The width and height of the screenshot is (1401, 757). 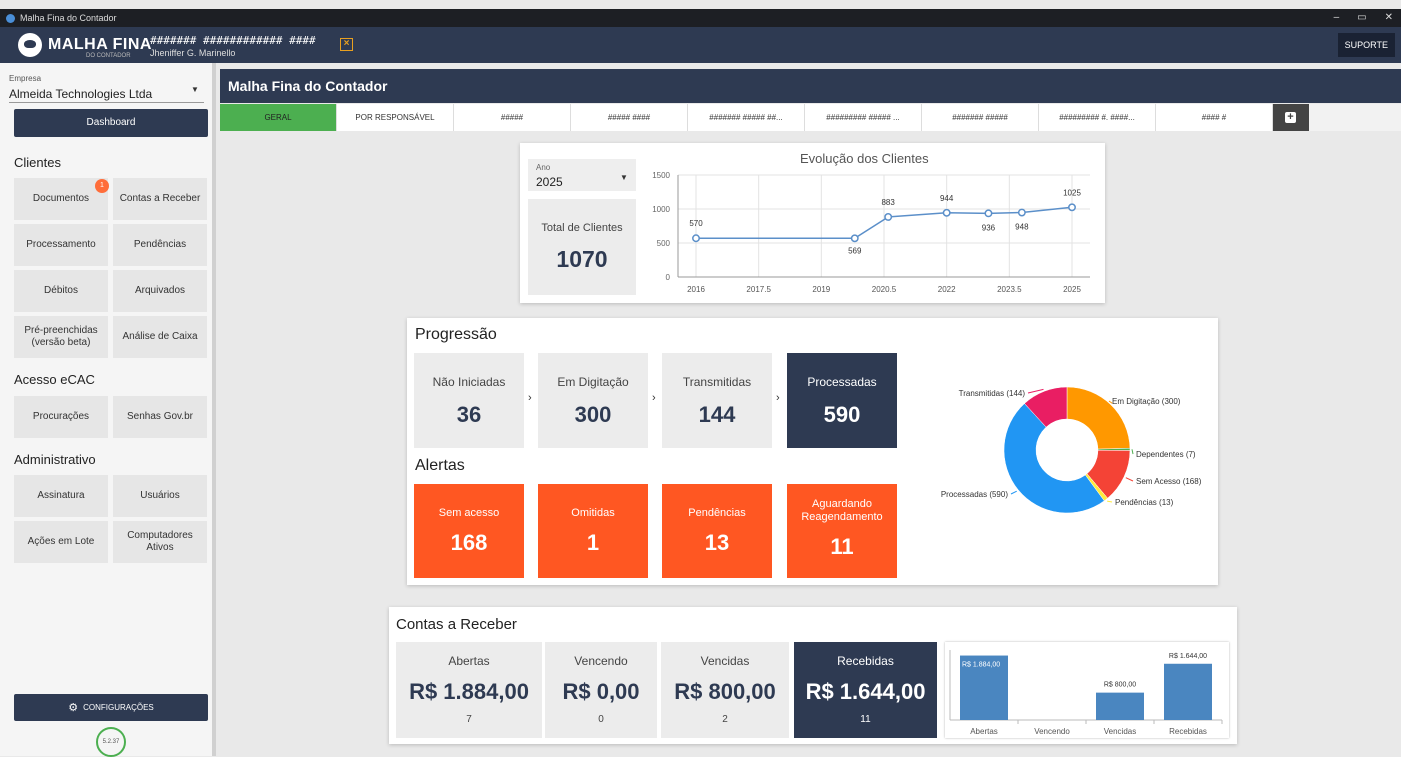 What do you see at coordinates (1052, 731) in the screenshot?
I see `x-category-label: Vencendo` at bounding box center [1052, 731].